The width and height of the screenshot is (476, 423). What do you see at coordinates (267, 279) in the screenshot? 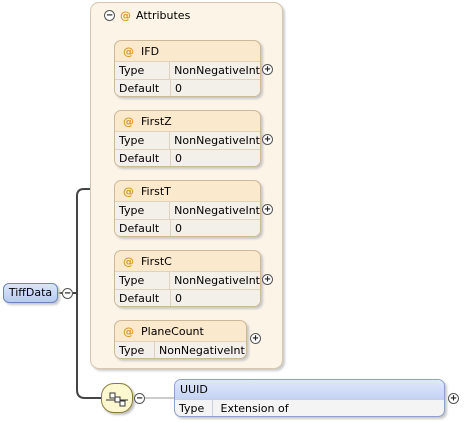
I see `expand-type-firstc-toggle: +` at bounding box center [267, 279].